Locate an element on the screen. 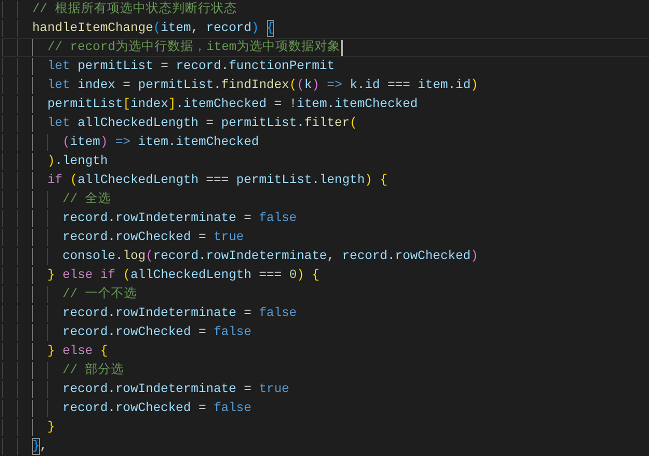 This screenshot has height=456, width=649. code-line: handleItemChange(item, record) { is located at coordinates (153, 28).